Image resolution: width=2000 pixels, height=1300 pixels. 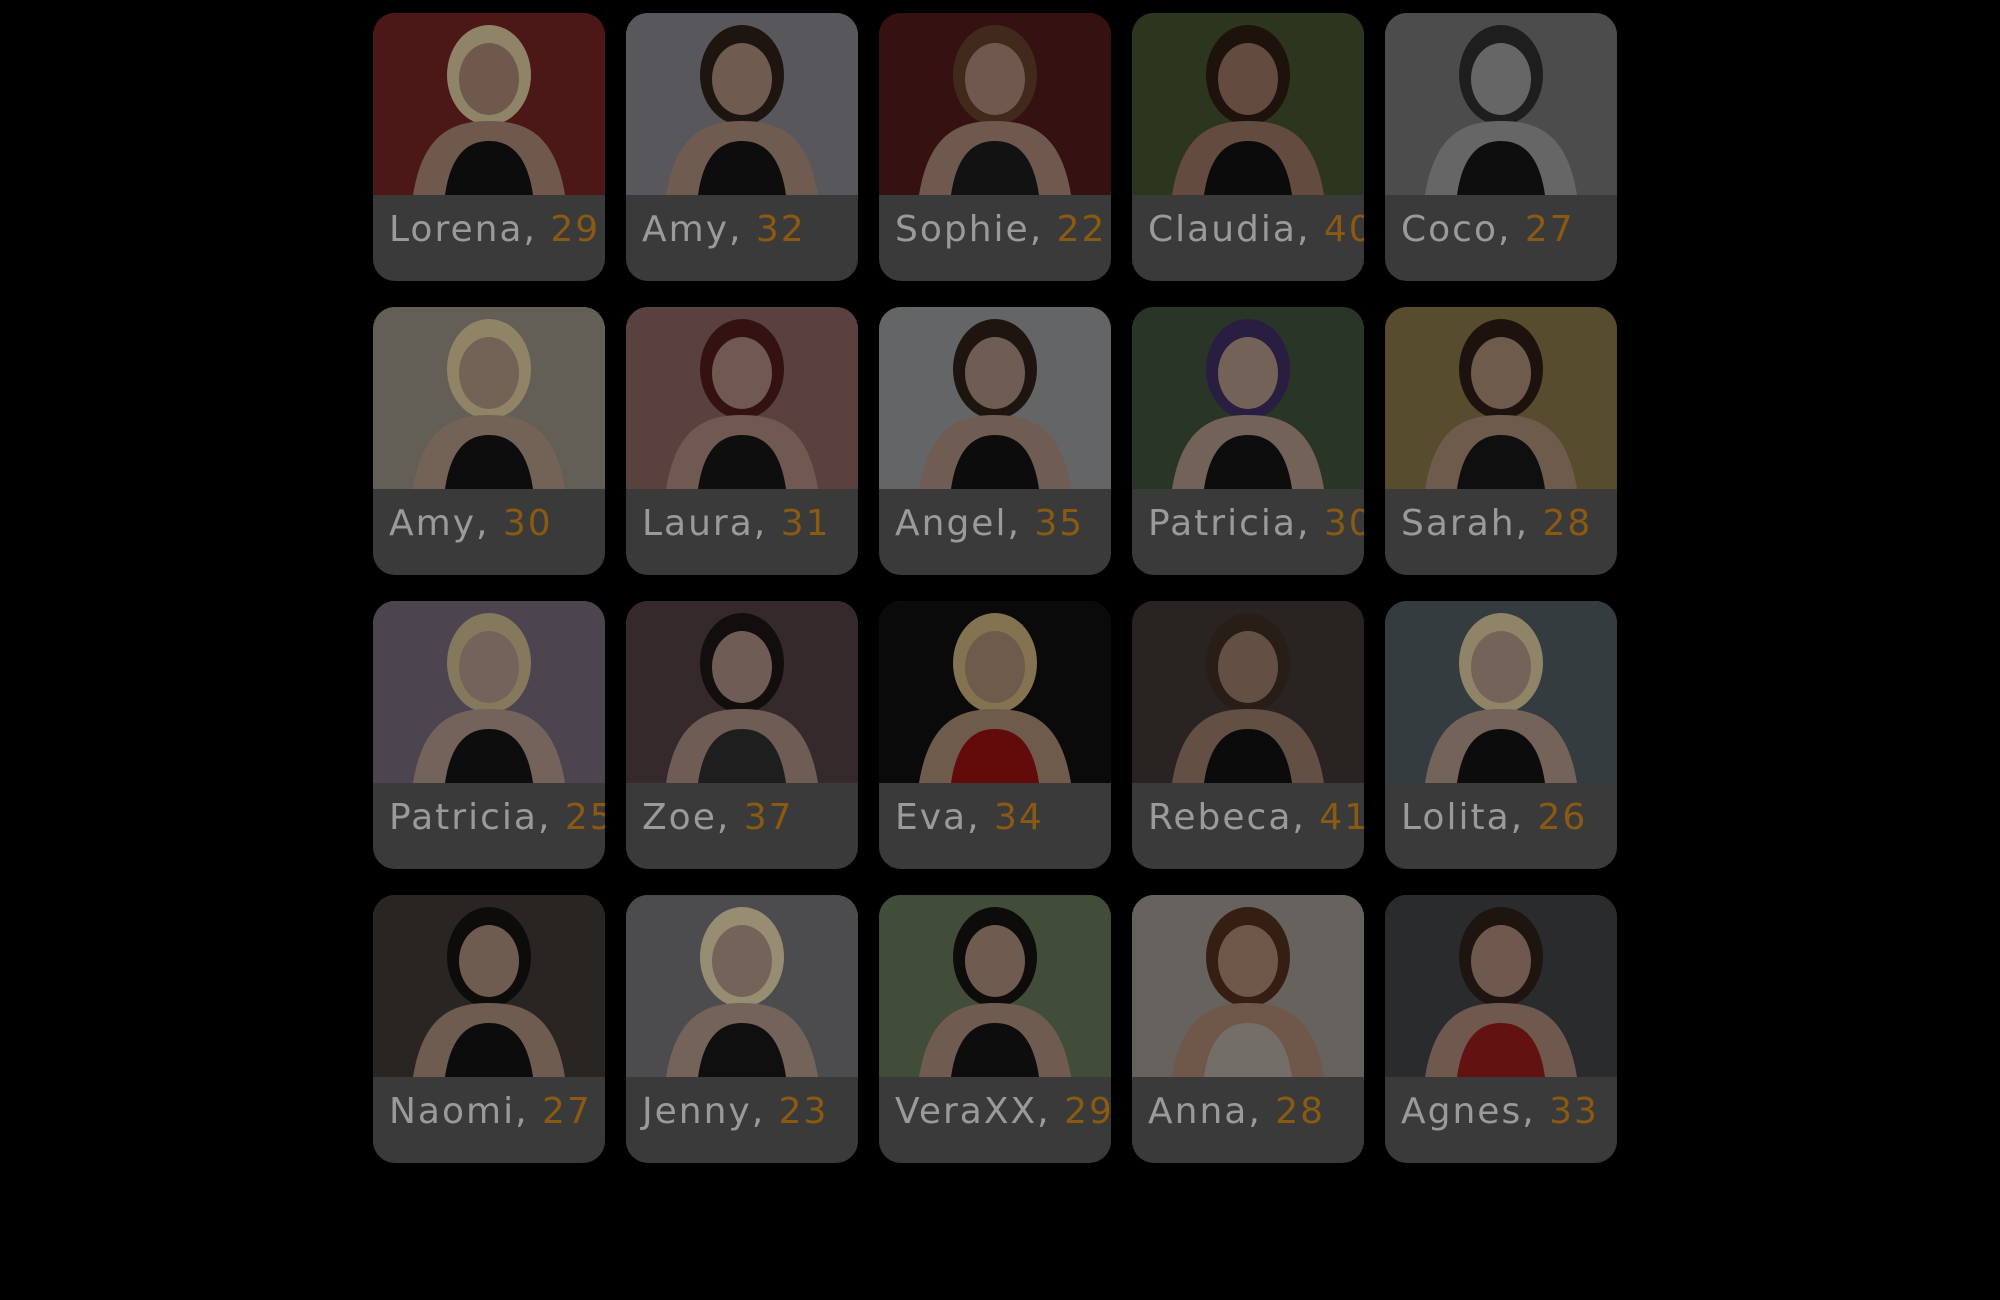 What do you see at coordinates (1222, 229) in the screenshot?
I see `profile-name: Claudia` at bounding box center [1222, 229].